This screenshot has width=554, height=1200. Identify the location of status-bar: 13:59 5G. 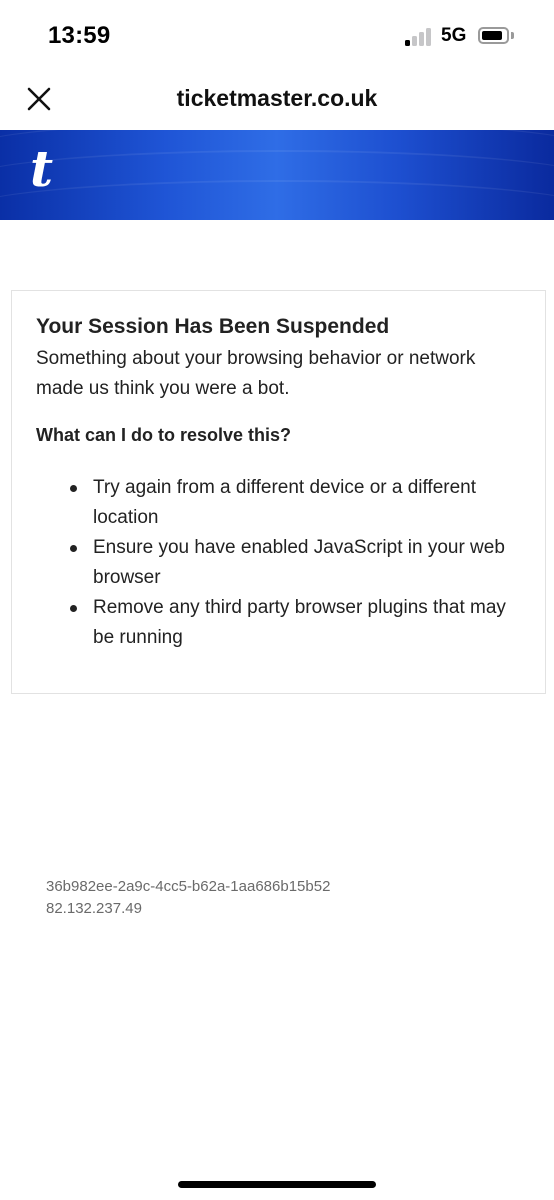
(277, 35).